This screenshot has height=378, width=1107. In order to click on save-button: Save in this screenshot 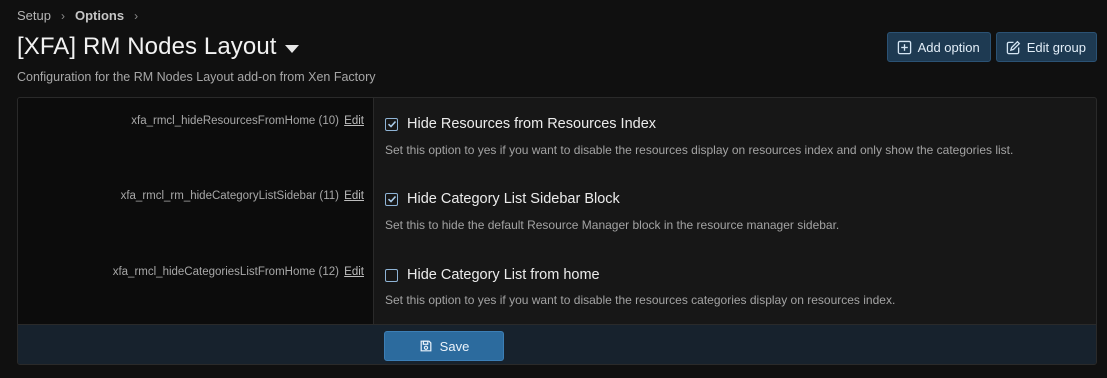, I will do `click(444, 346)`.